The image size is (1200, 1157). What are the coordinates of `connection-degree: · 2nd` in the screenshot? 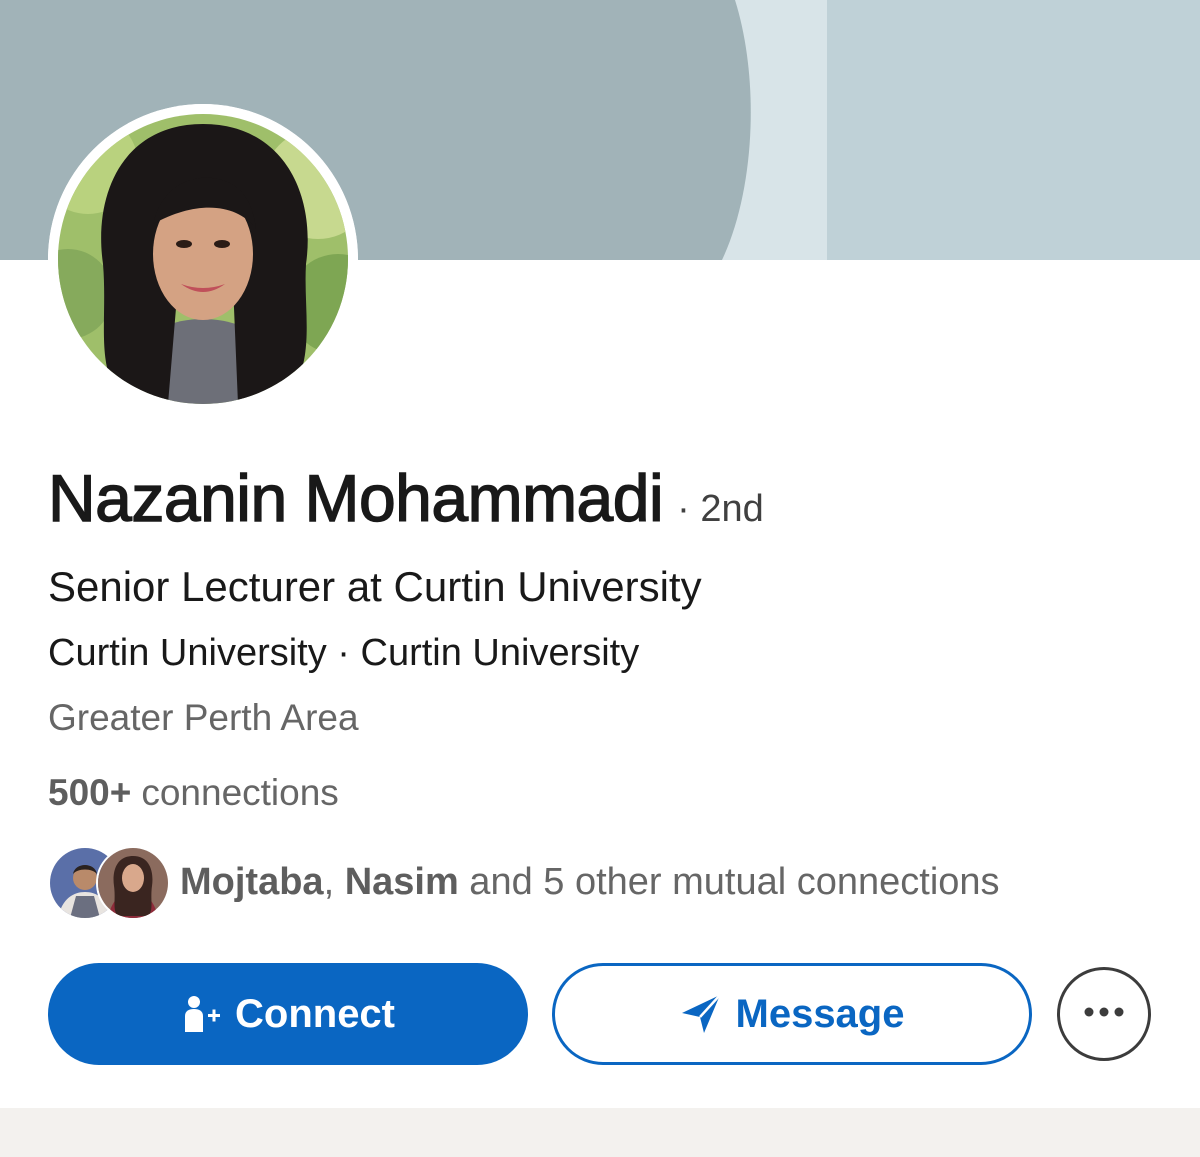 It's located at (720, 509).